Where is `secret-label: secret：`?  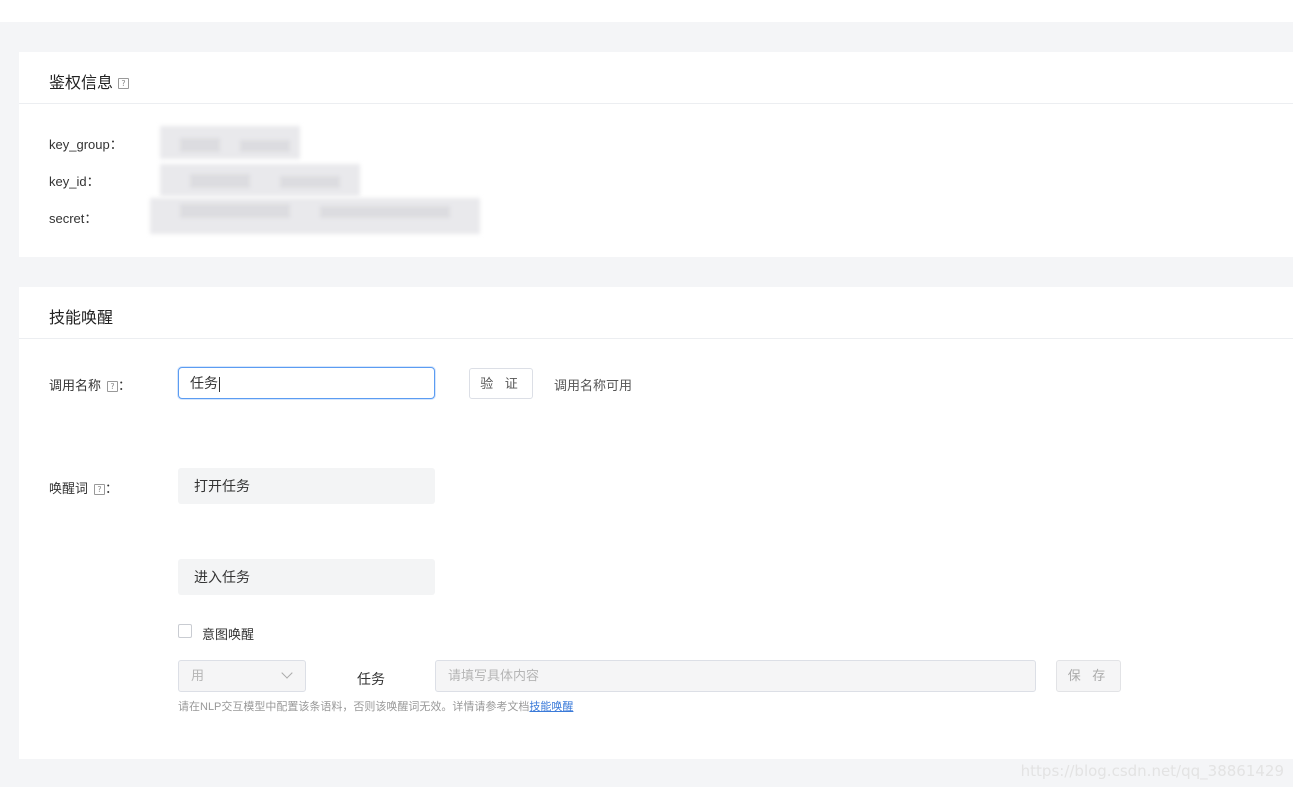
secret-label: secret： is located at coordinates (73, 218).